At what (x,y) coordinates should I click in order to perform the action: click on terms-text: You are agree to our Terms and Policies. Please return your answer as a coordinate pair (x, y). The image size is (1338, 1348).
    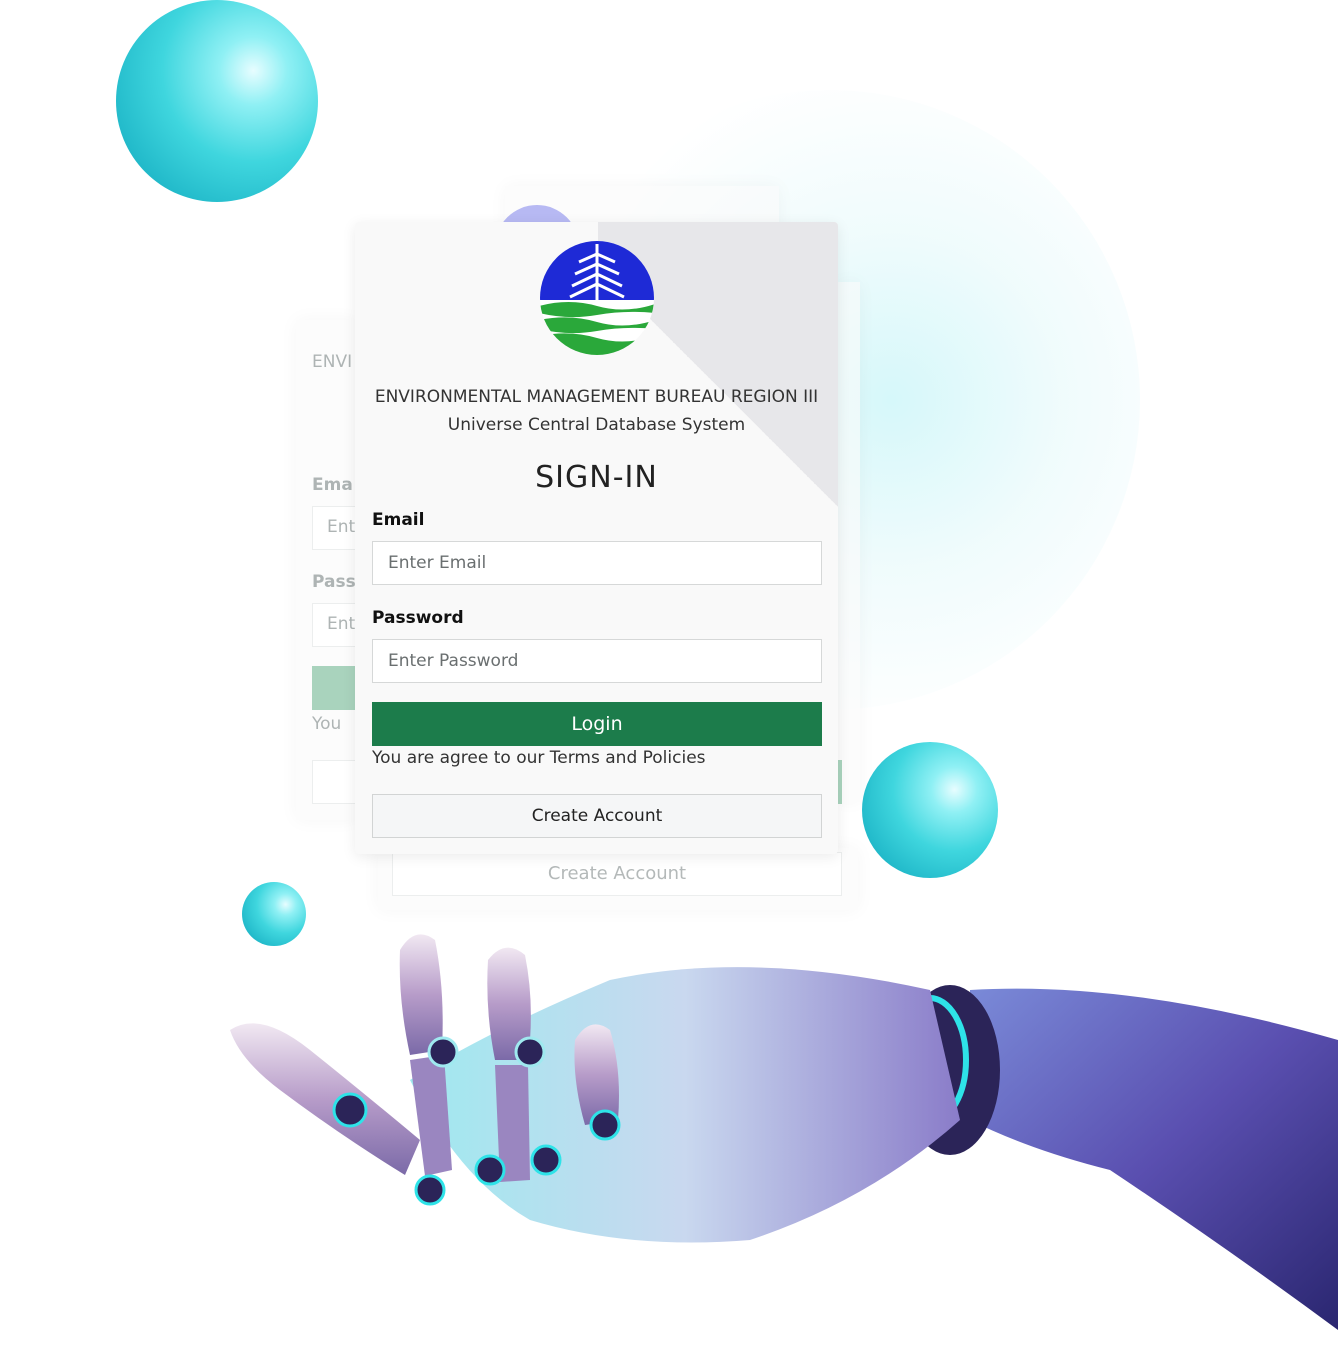
    Looking at the image, I should click on (539, 758).